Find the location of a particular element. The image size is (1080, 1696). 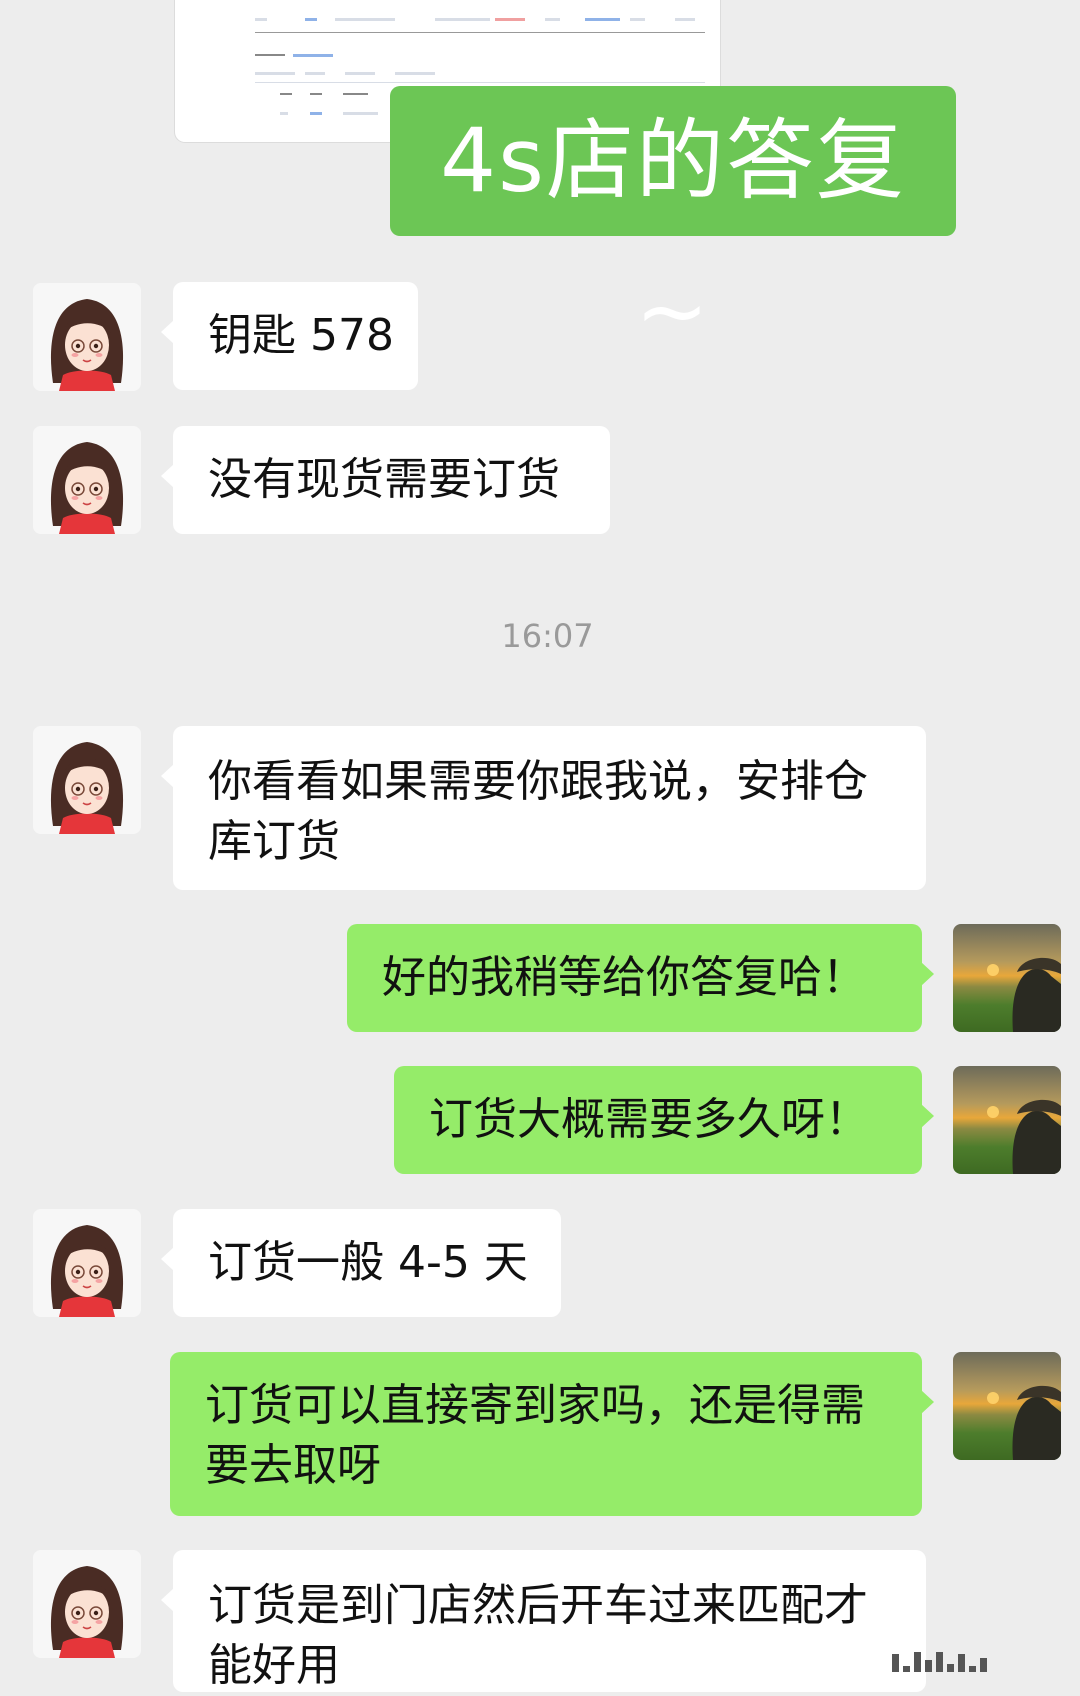

incoming-message: 没有现货需要订货 is located at coordinates (385, 480).